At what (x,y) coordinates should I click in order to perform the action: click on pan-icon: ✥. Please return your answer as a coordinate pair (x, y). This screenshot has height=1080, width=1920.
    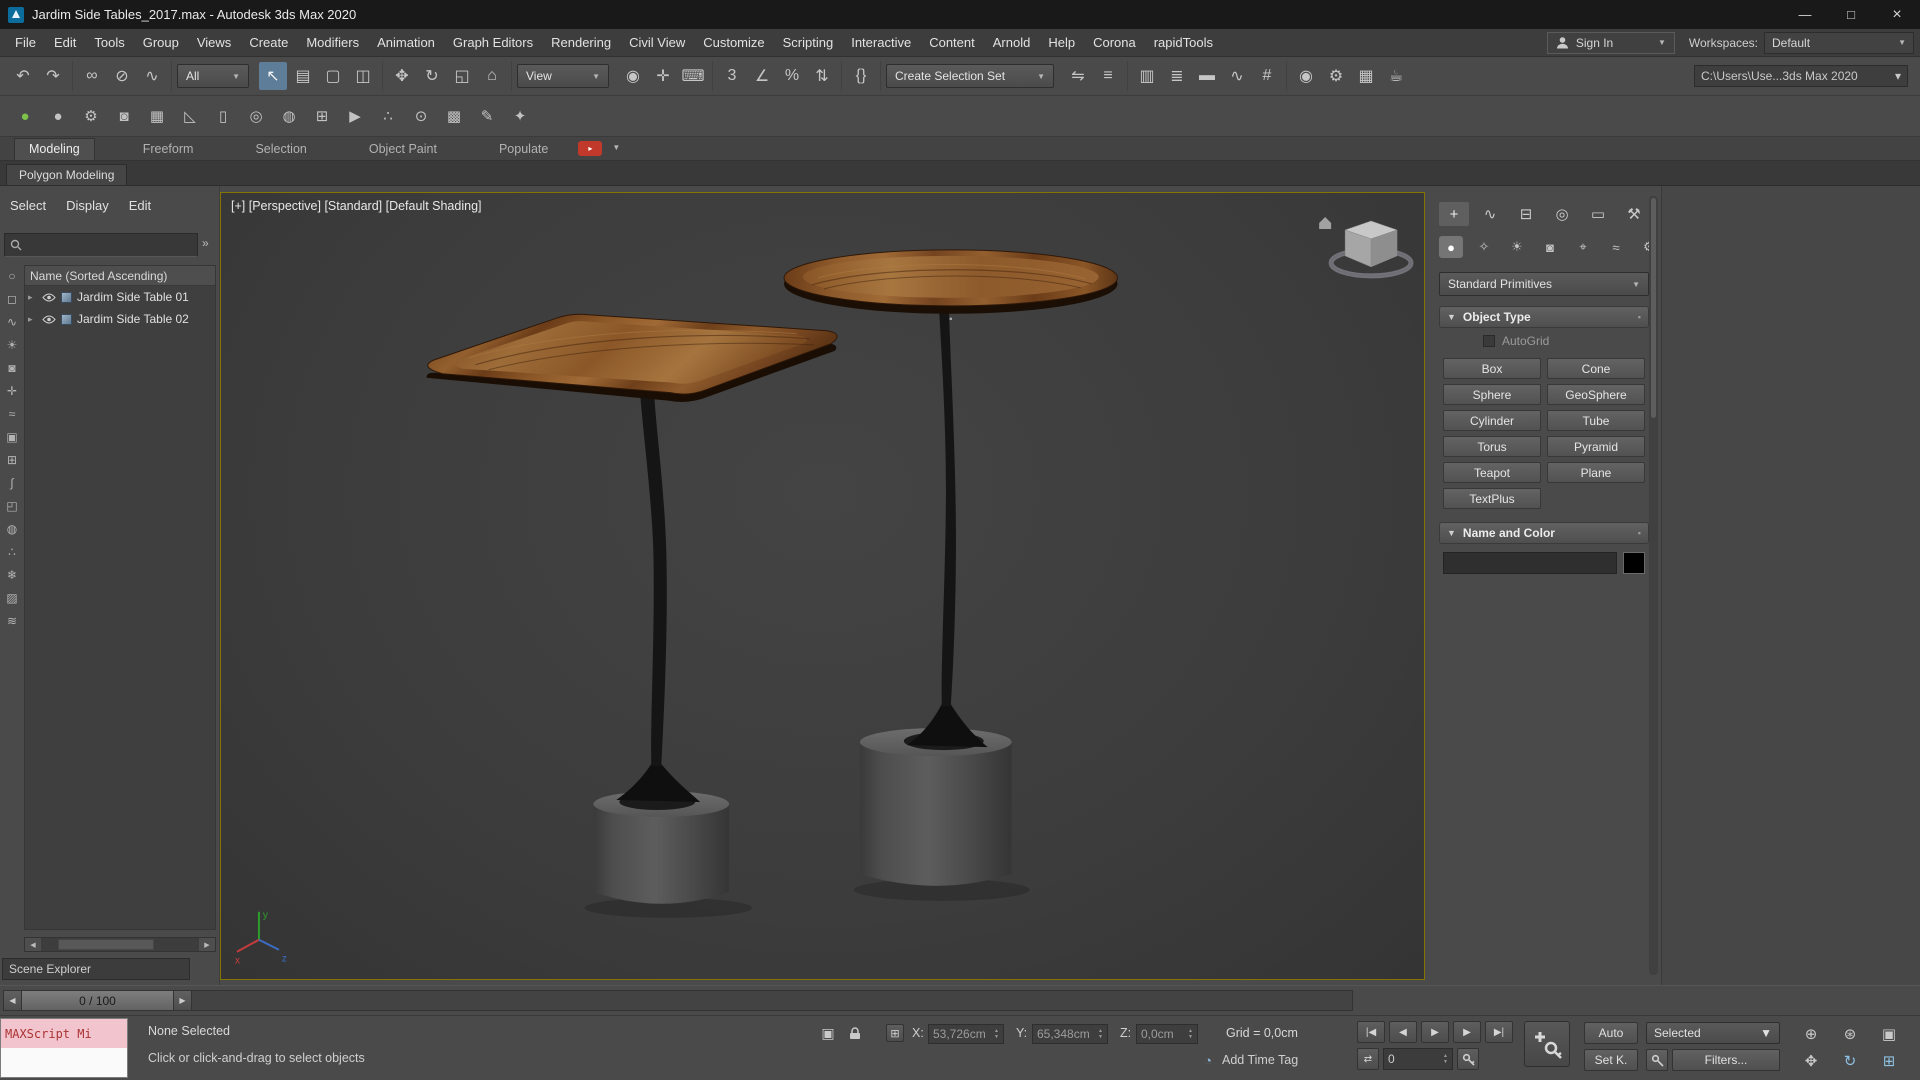
    Looking at the image, I should click on (1811, 1061).